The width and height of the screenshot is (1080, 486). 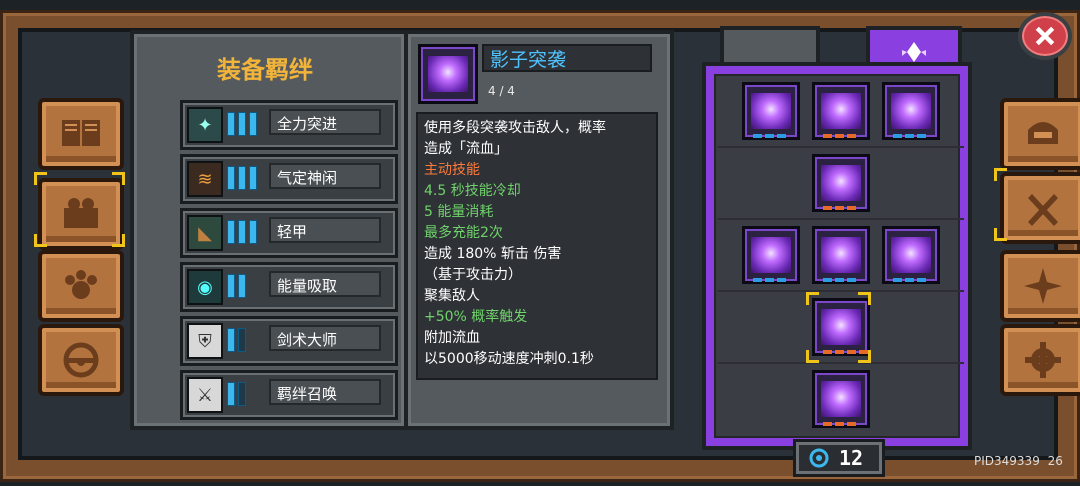 I want to click on skill-node-selected, so click(x=841, y=327).